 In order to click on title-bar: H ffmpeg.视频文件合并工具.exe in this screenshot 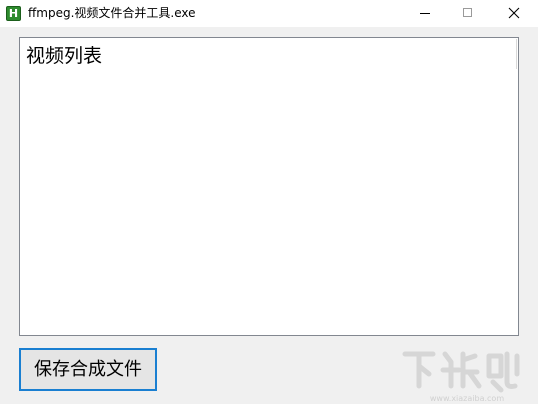, I will do `click(269, 13)`.